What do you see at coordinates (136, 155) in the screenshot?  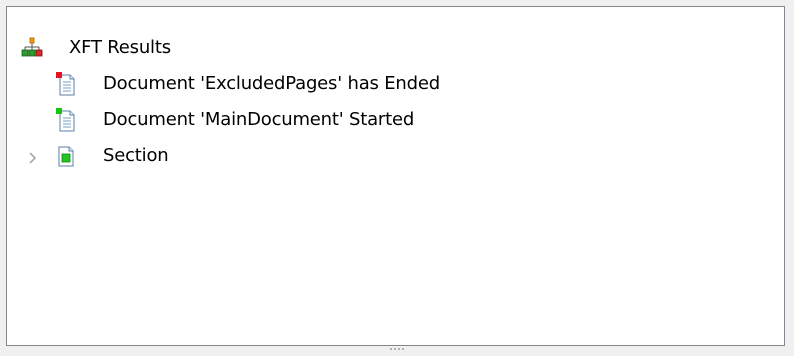 I see `tree-item-label: Section` at bounding box center [136, 155].